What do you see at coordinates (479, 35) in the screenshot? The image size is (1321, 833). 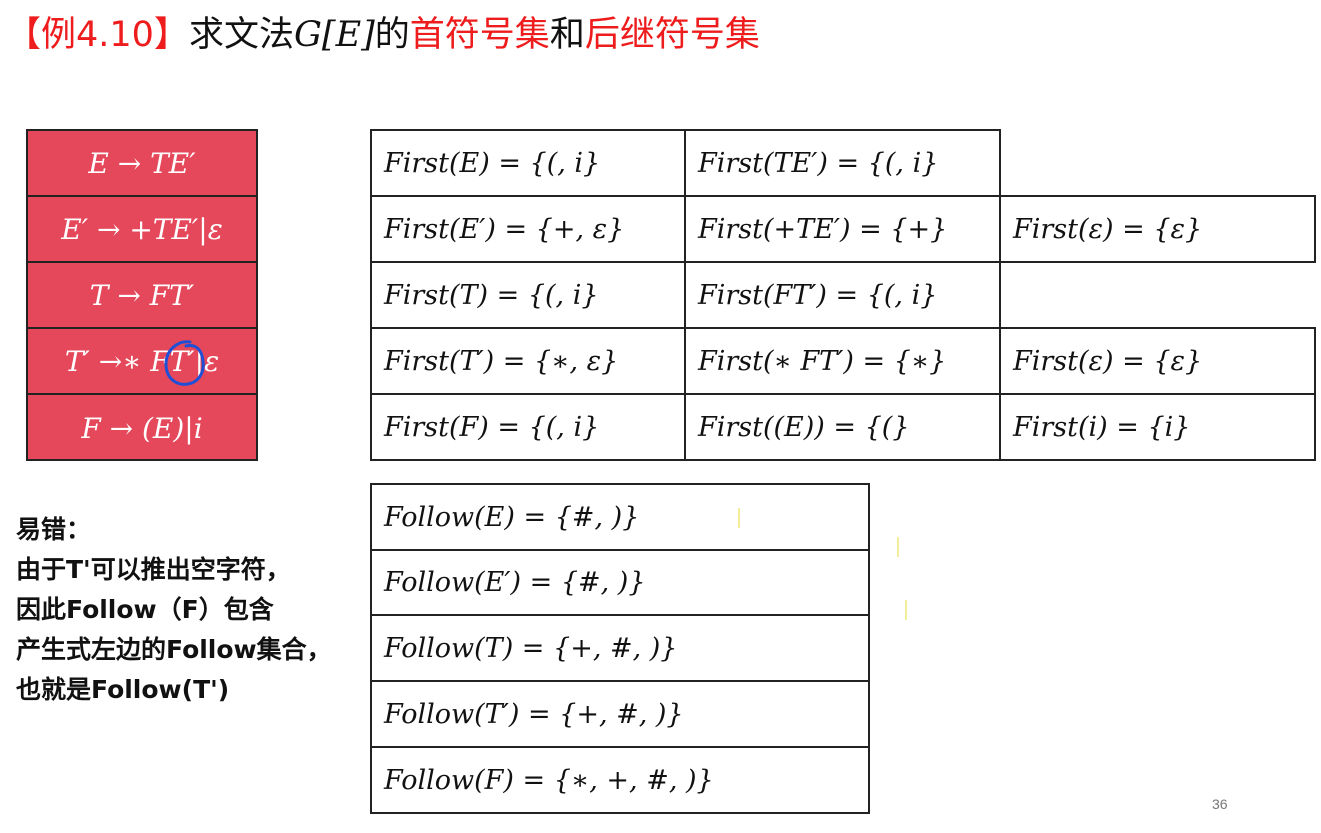 I see `title-first-sets: 首符号集` at bounding box center [479, 35].